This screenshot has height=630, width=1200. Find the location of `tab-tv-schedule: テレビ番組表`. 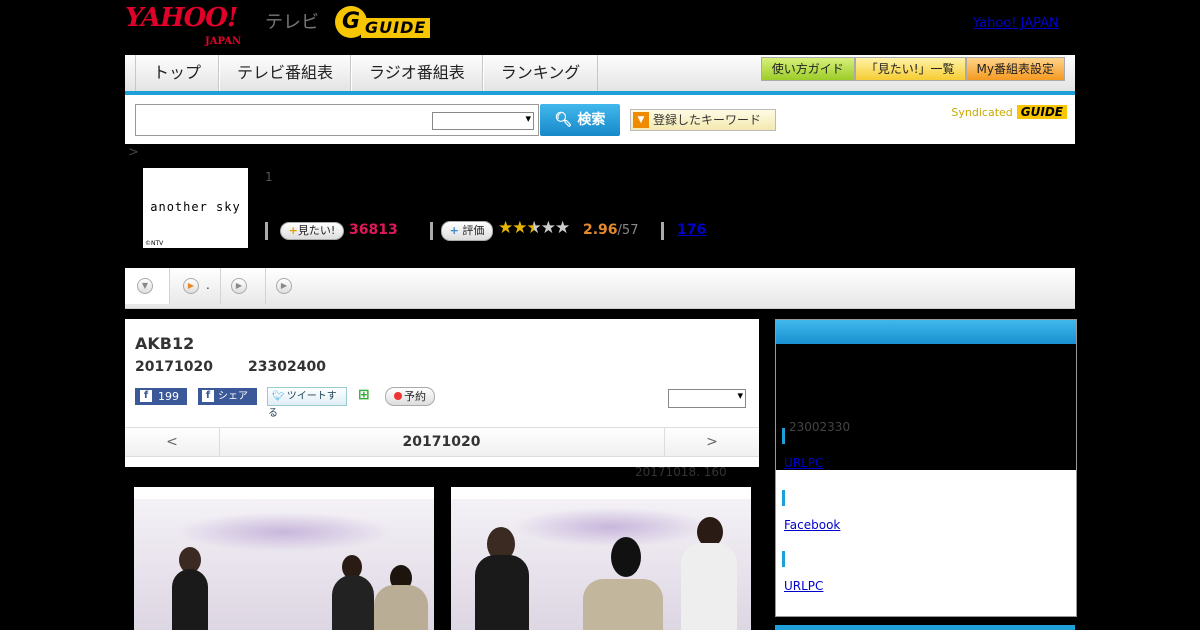

tab-tv-schedule: テレビ番組表 is located at coordinates (285, 73).